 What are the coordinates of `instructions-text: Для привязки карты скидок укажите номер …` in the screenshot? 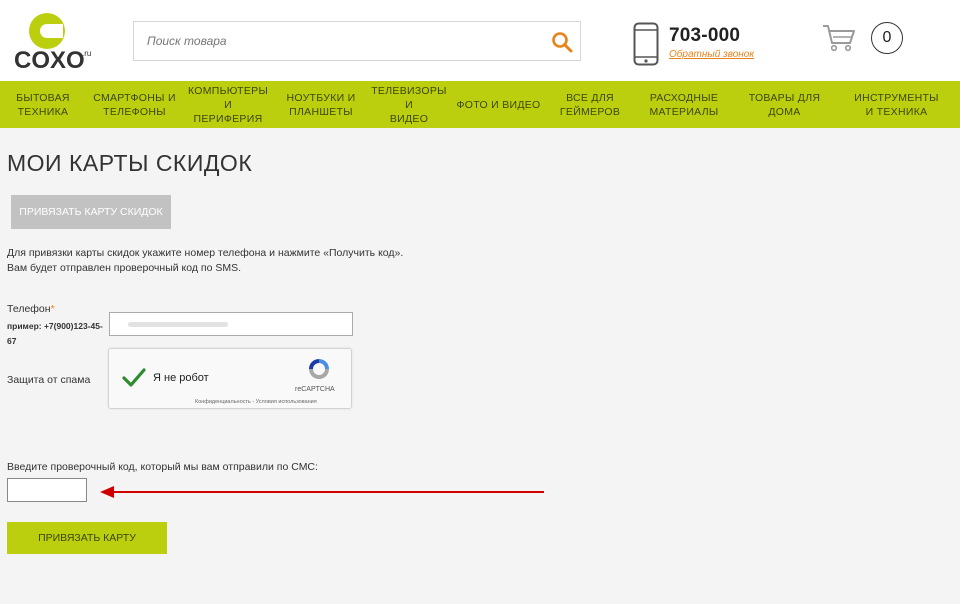 It's located at (205, 261).